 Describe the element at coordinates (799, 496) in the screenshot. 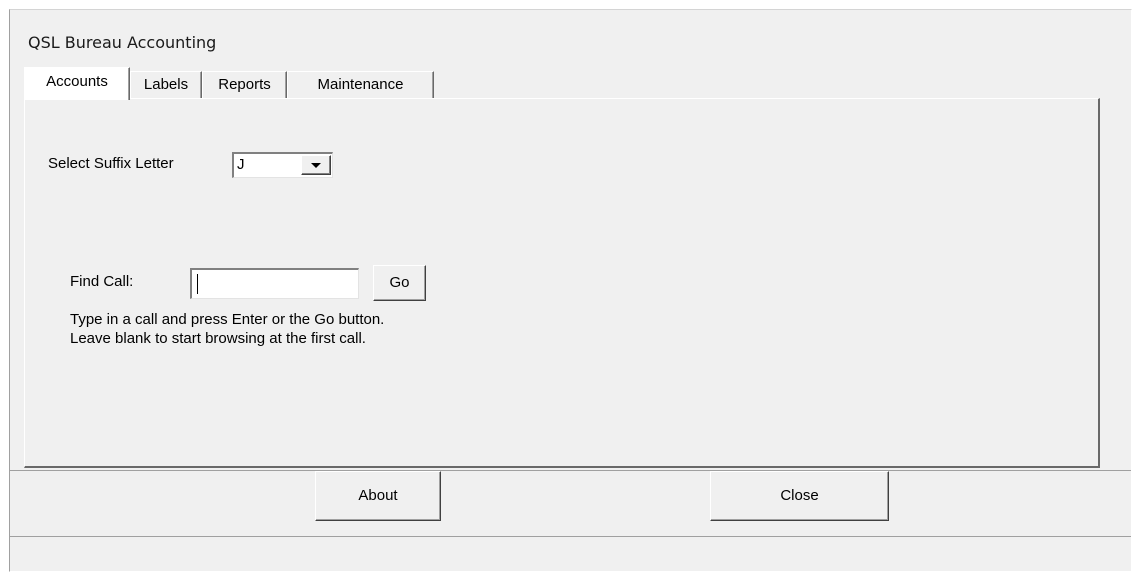

I see `close-button: Close` at that location.